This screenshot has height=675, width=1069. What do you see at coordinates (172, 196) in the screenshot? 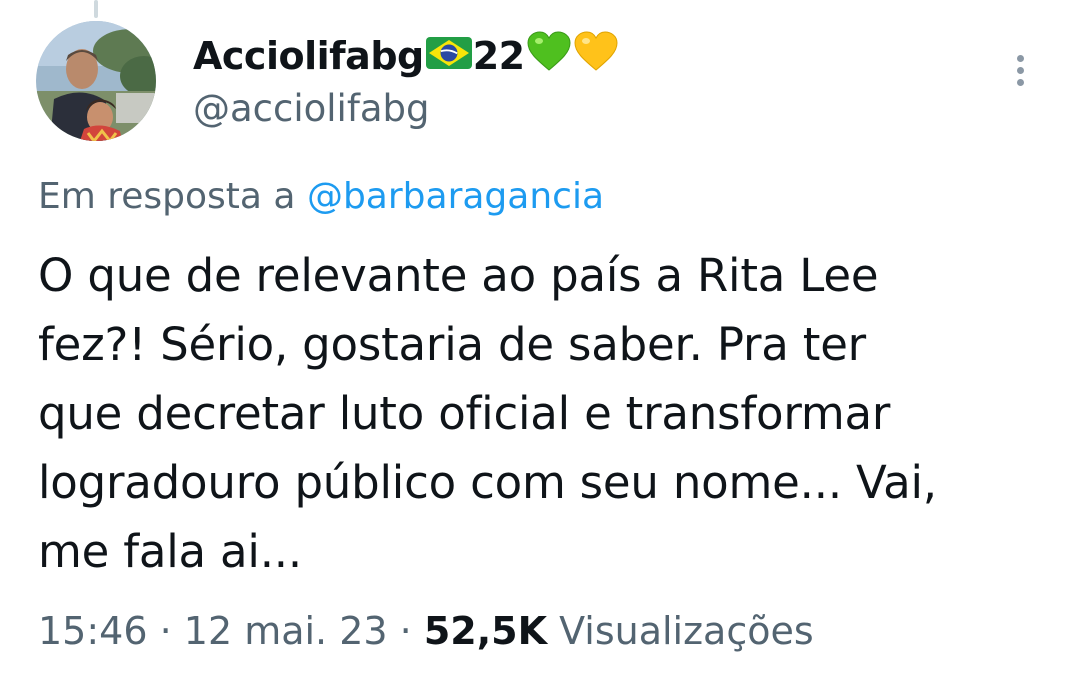
I see `reply-prefix: Em resposta a` at bounding box center [172, 196].